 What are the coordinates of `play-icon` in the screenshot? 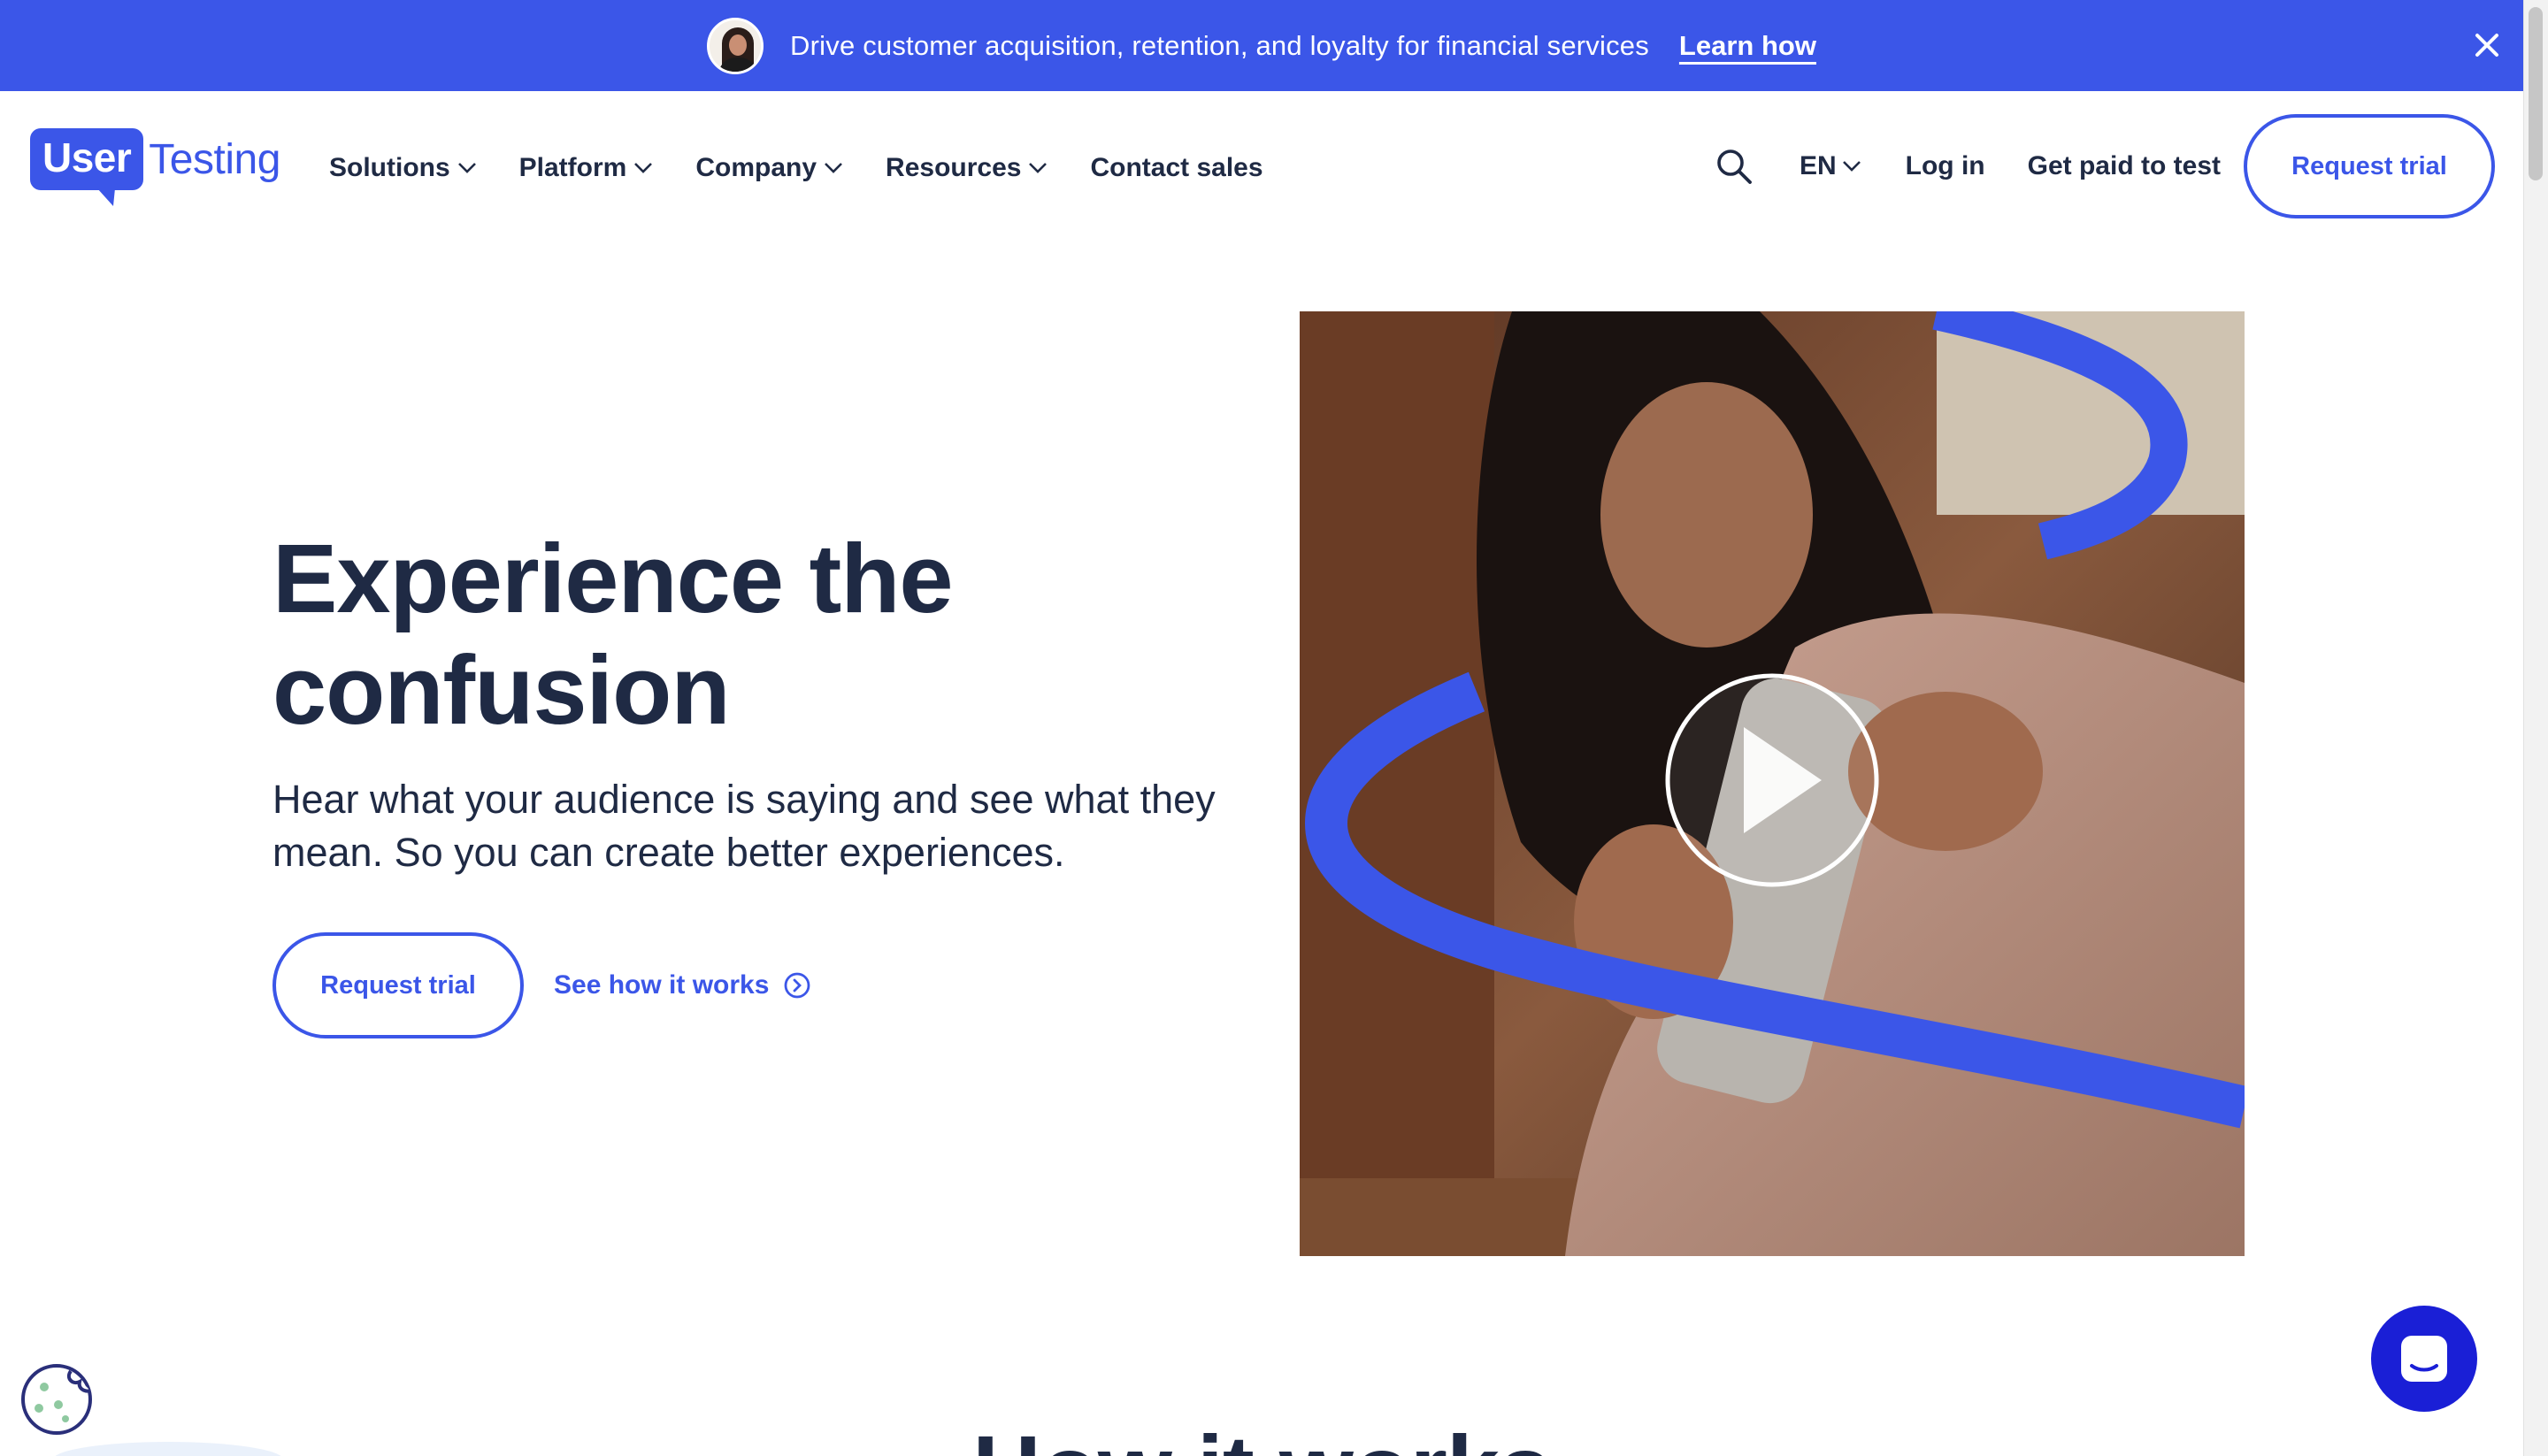 It's located at (1772, 780).